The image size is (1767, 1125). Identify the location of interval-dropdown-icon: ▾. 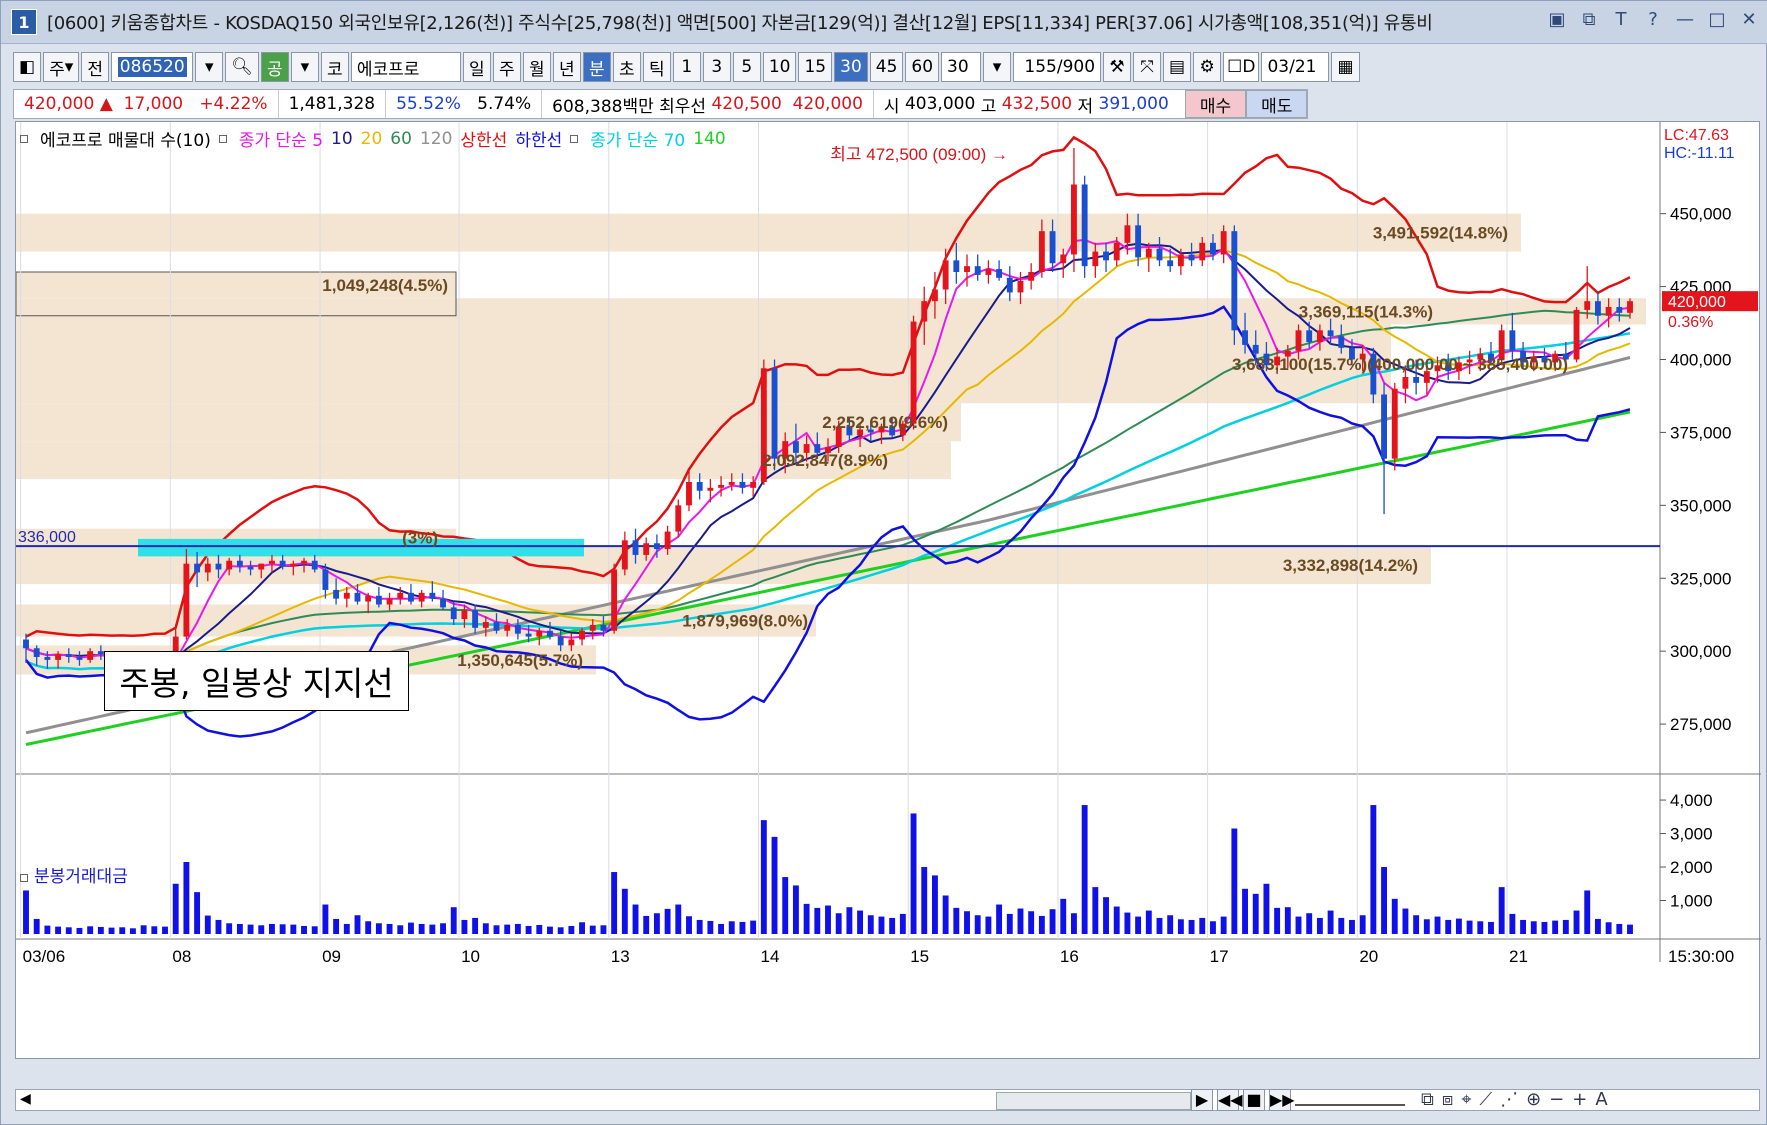
(997, 67).